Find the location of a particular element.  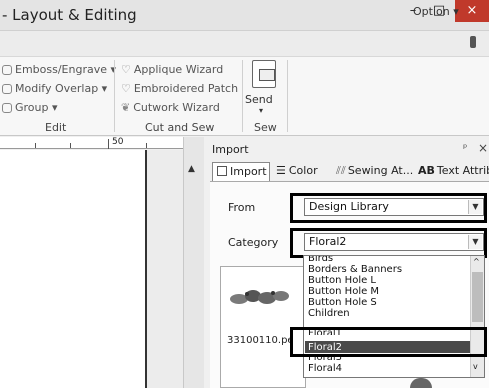

group-icon is located at coordinates (7, 107).